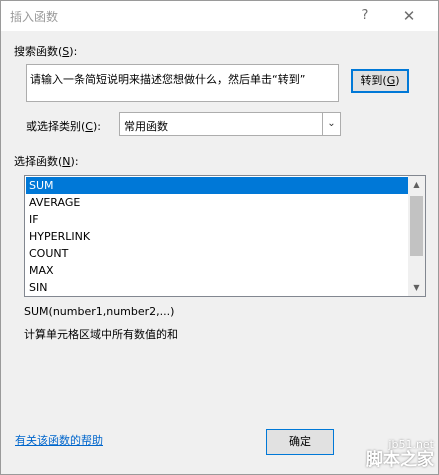 The height and width of the screenshot is (475, 439). What do you see at coordinates (66, 161) in the screenshot?
I see `function-list-label-key: N` at bounding box center [66, 161].